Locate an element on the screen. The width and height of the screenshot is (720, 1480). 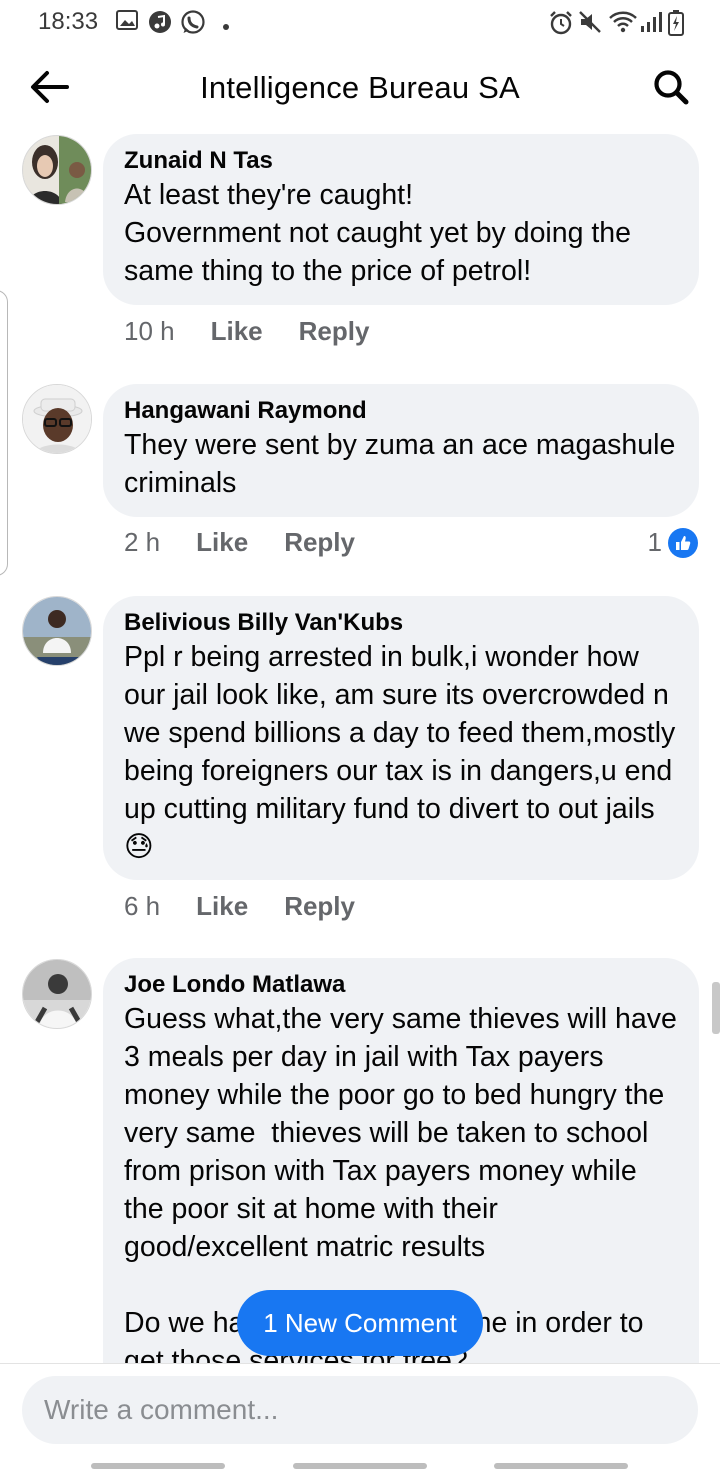
comment-actions: 2 h Like Reply is located at coordinates (239, 542).